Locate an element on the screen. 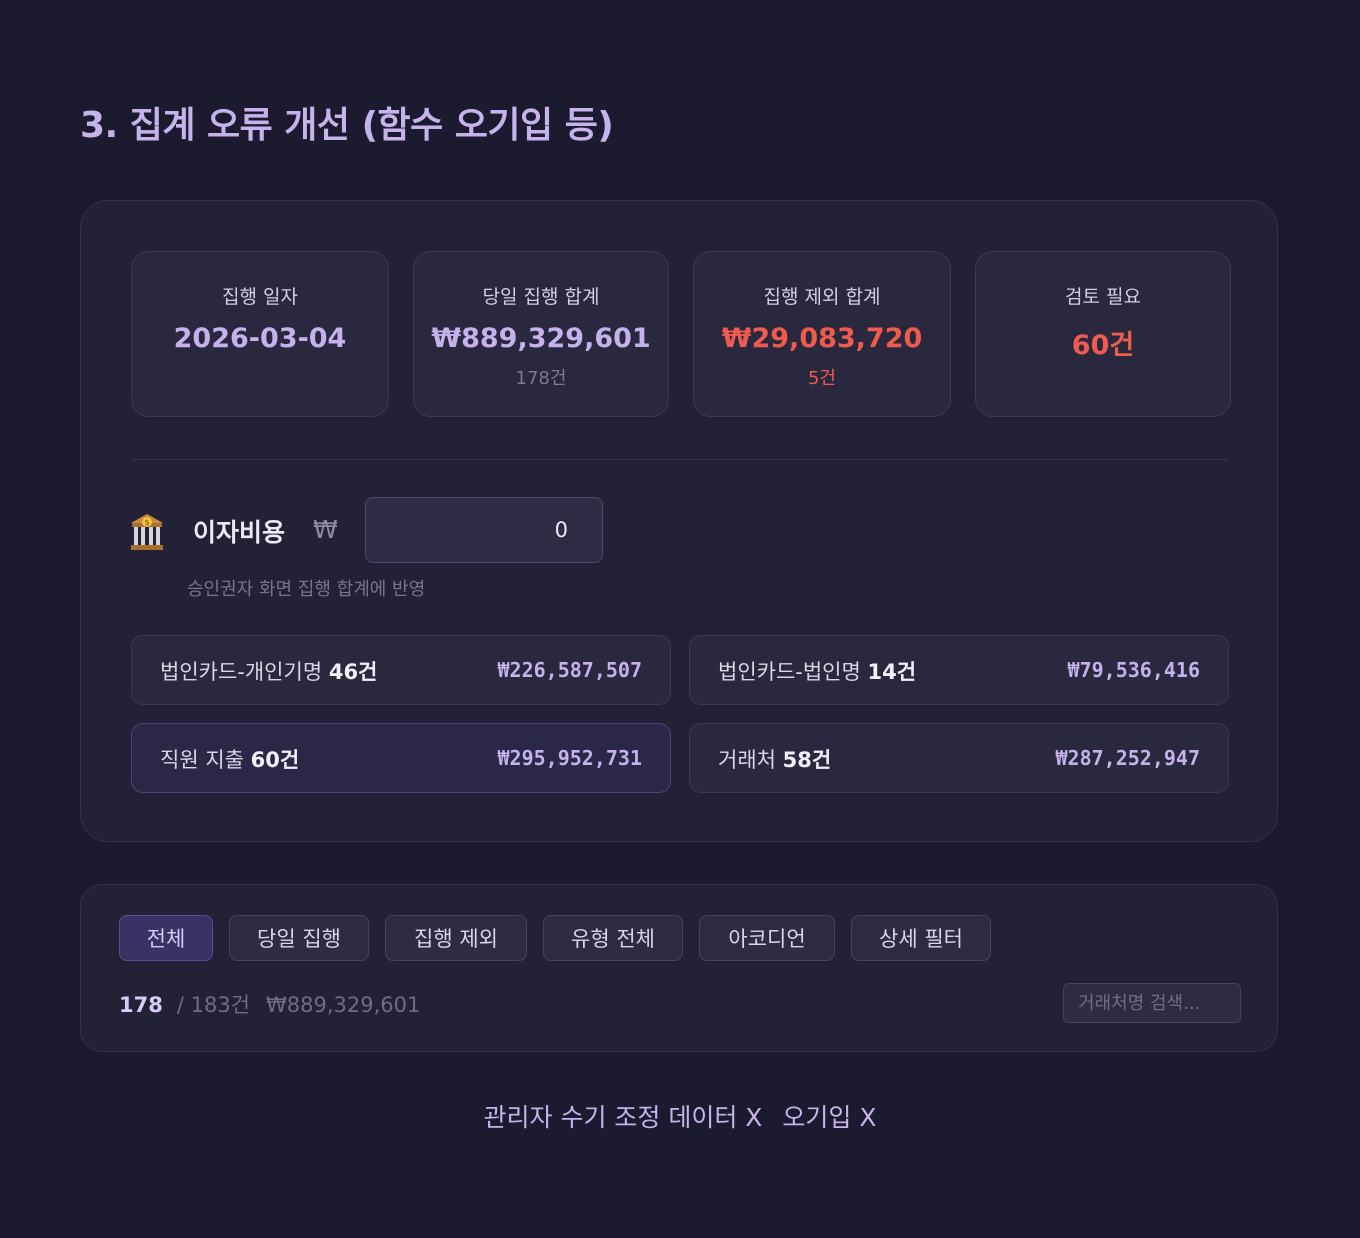  footer-notes: 관리자 수기 조정 데이터 X 오기입 X is located at coordinates (680, 1116).